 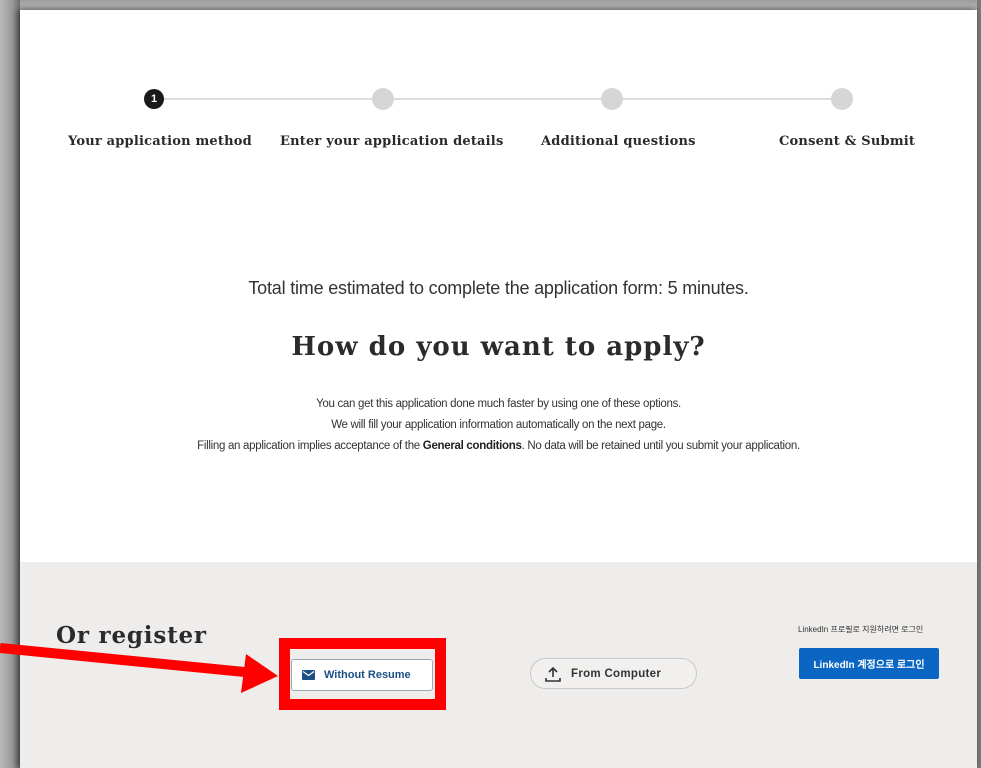 I want to click on general-conditions-link: General conditions, so click(x=472, y=446).